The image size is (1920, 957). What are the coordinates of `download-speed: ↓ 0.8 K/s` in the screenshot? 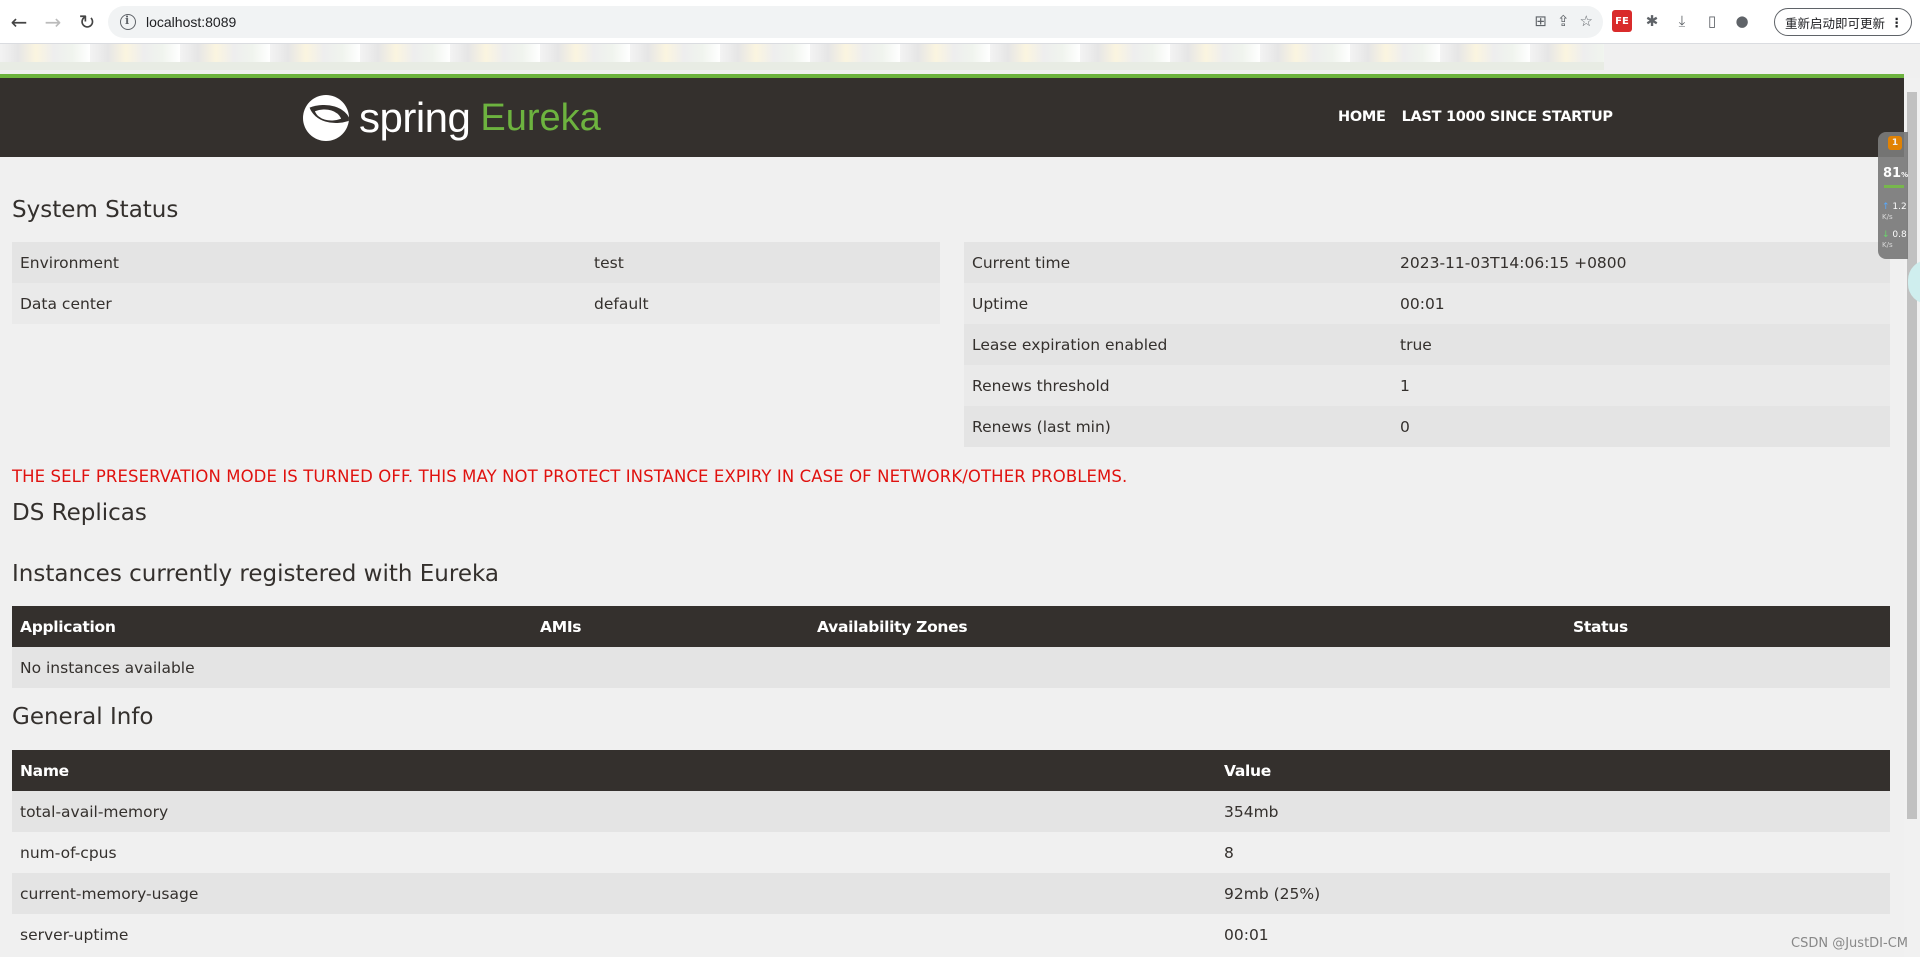 It's located at (1894, 240).